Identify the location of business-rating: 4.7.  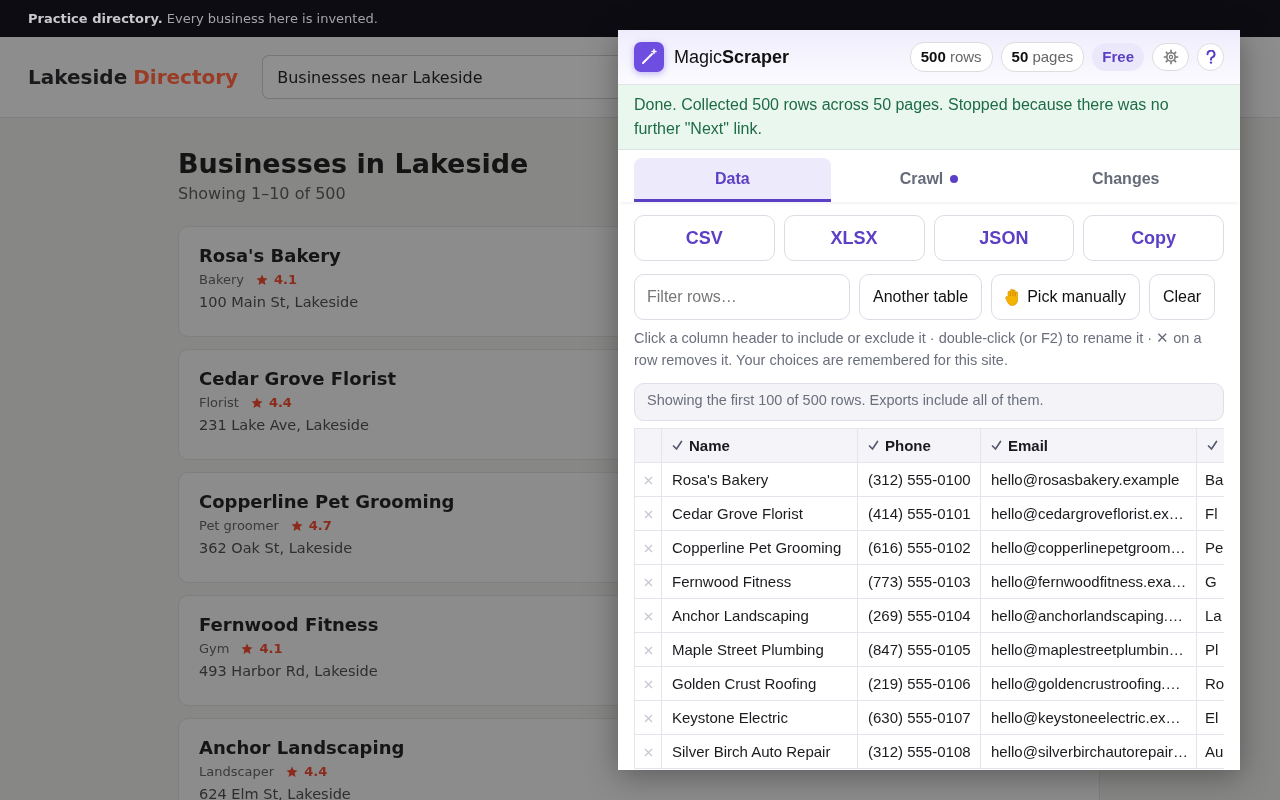
(320, 525).